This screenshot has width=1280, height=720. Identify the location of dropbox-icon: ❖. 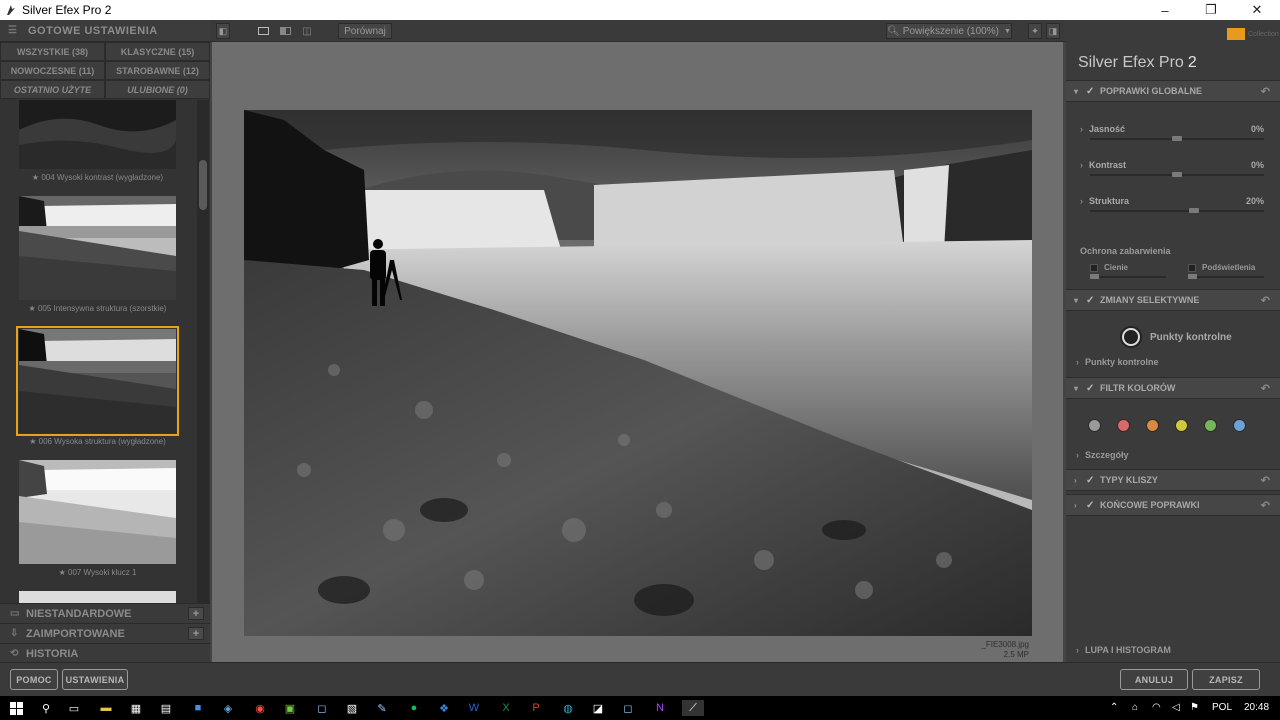
(444, 708).